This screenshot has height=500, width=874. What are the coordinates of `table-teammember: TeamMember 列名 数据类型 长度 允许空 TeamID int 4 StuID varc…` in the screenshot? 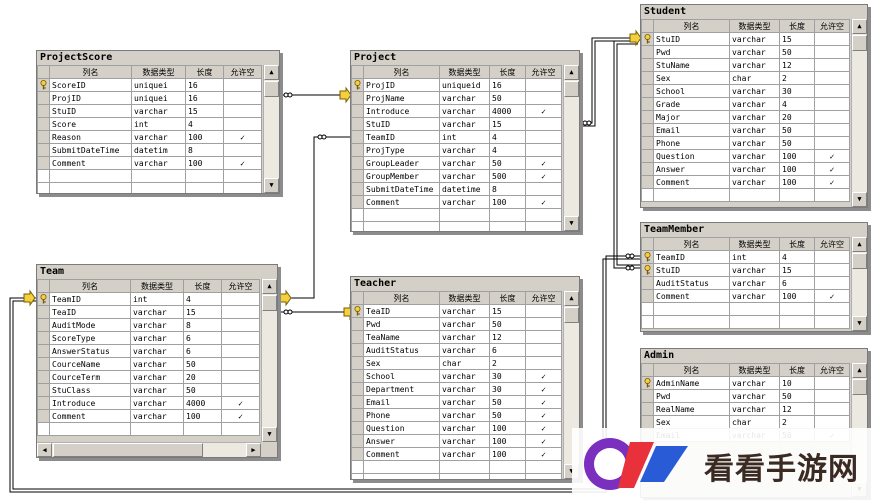 It's located at (754, 277).